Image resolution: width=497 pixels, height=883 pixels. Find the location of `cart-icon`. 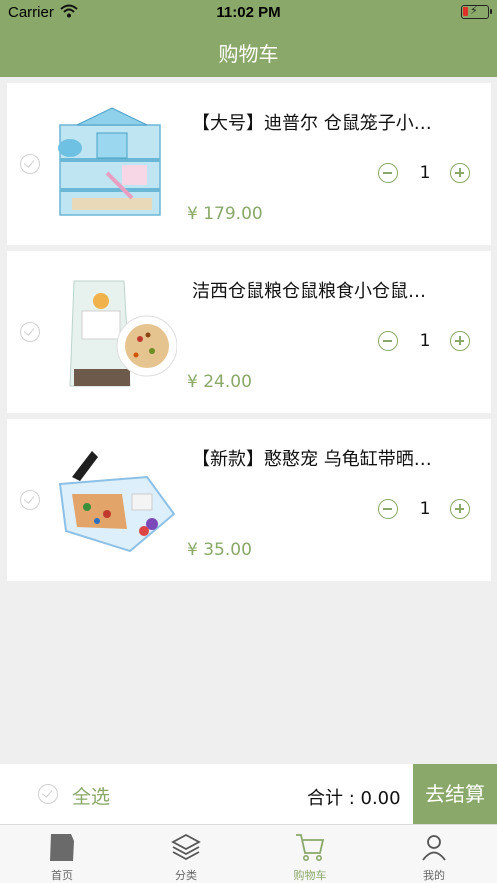

cart-icon is located at coordinates (310, 847).